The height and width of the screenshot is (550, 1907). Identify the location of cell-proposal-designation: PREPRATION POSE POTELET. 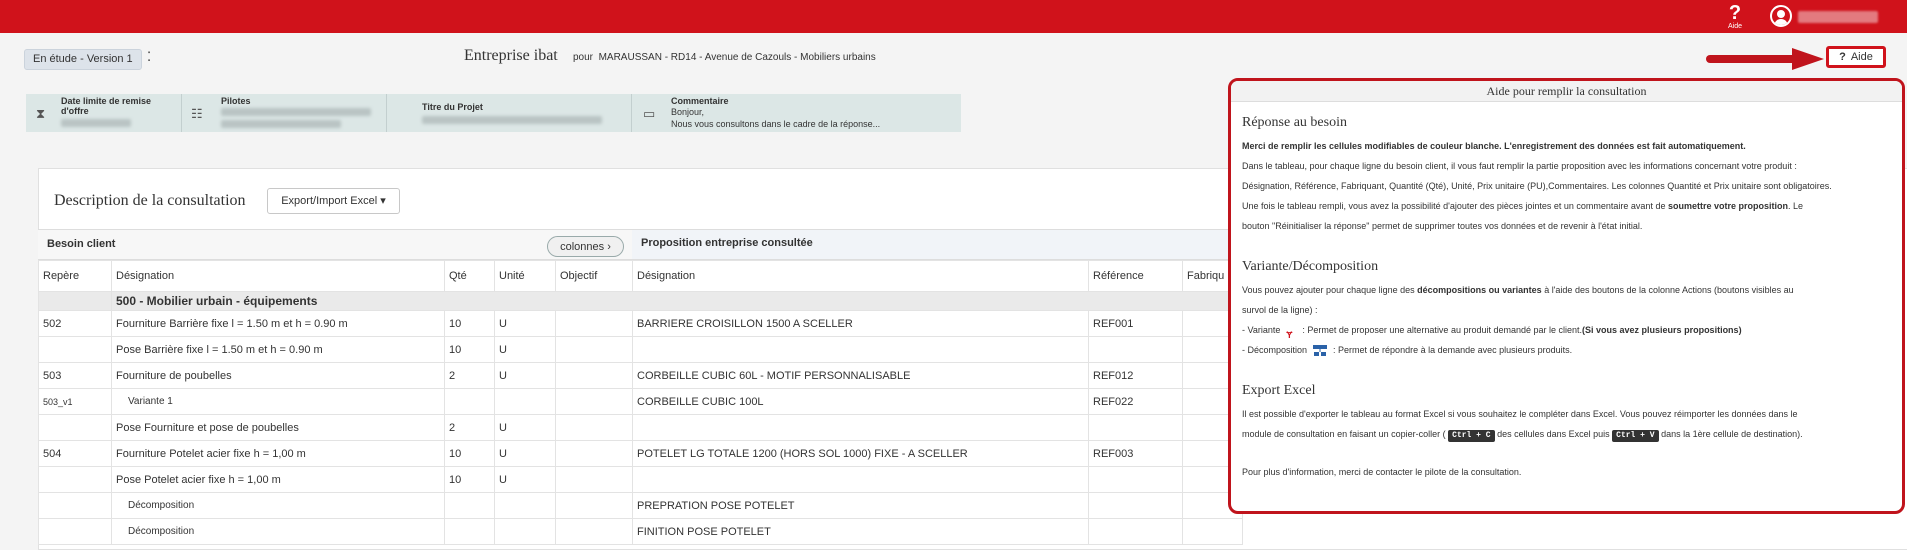
(860, 505).